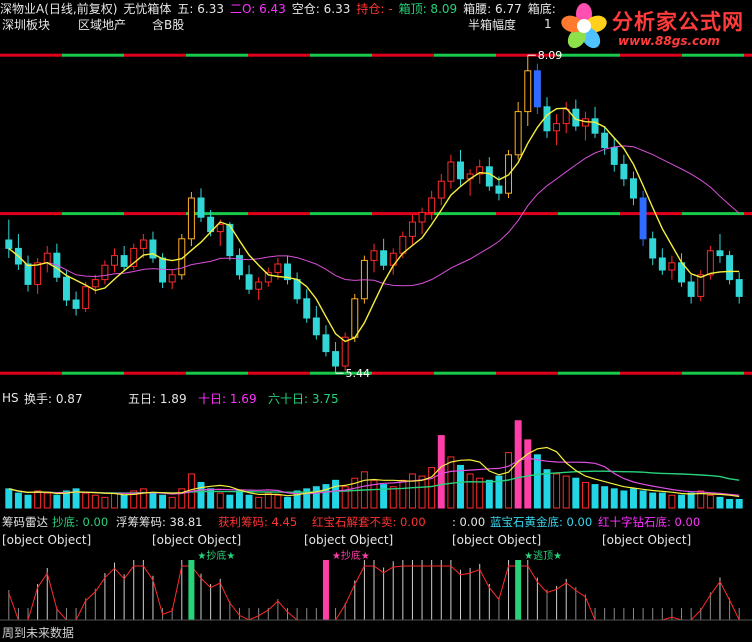 The image size is (752, 642). What do you see at coordinates (428, 8) in the screenshot?
I see `header-item: 箱顶: 8.09` at bounding box center [428, 8].